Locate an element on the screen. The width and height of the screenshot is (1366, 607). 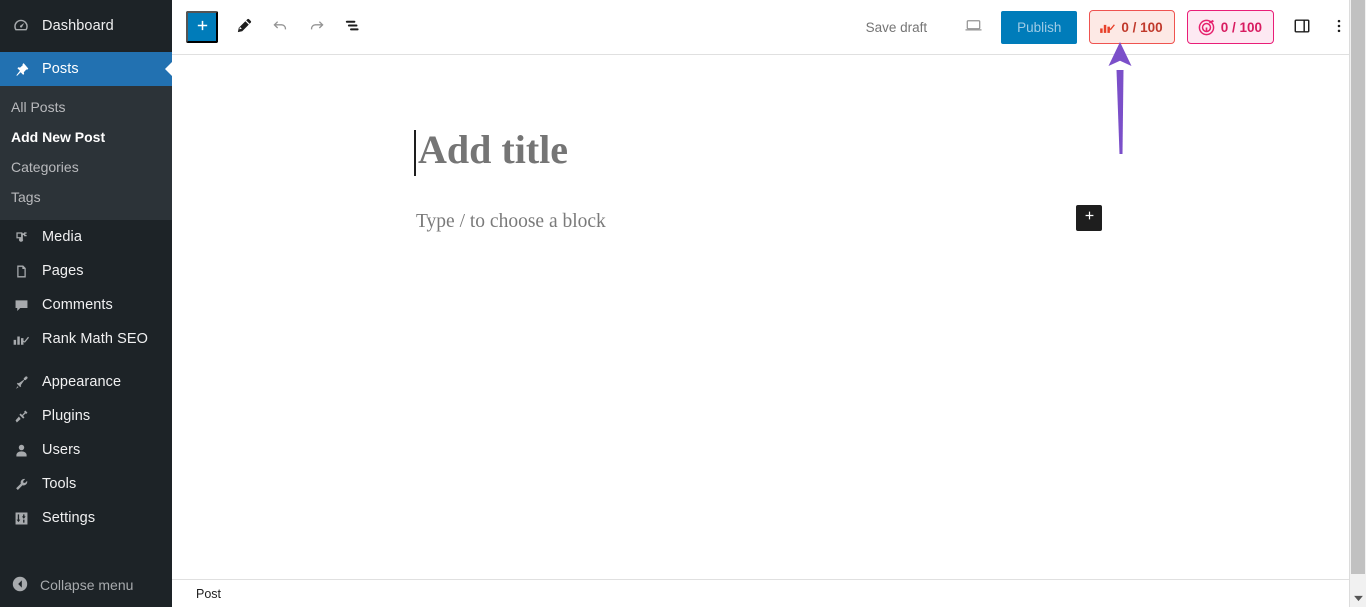
add-block-button is located at coordinates (202, 27).